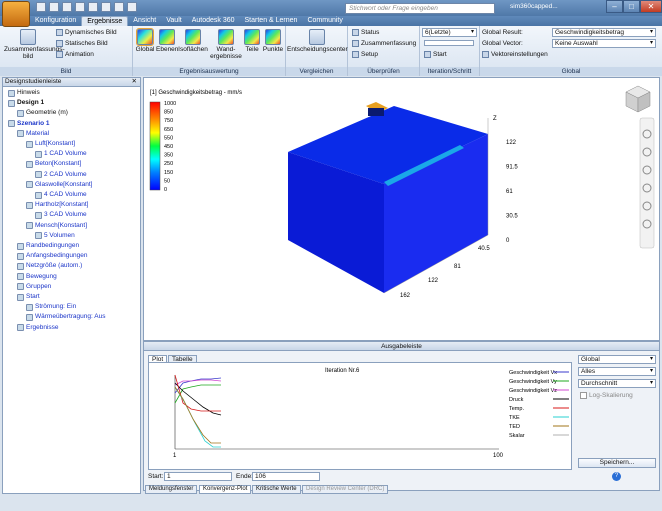 The height and width of the screenshot is (511, 662). Describe the element at coordinates (93, 7) in the screenshot. I see `redo-icon` at that location.